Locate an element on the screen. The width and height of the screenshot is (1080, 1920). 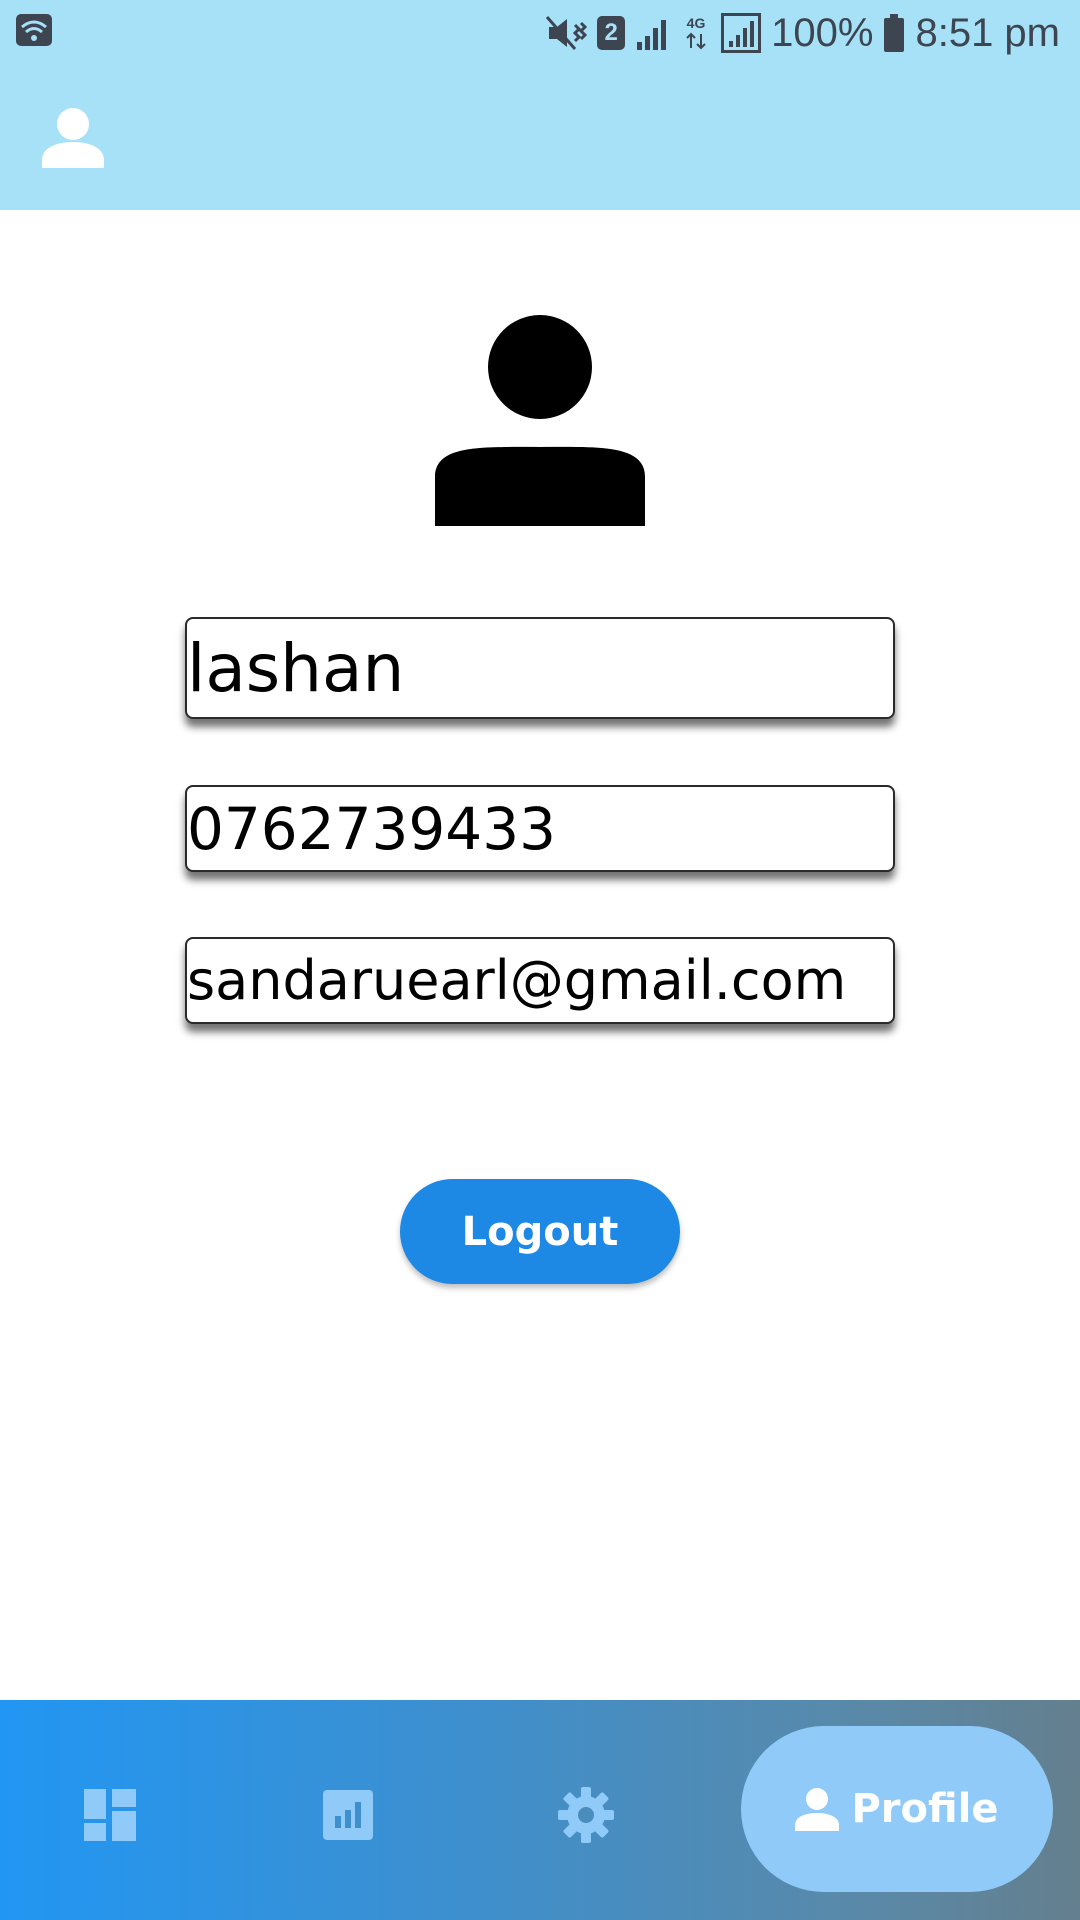
email-field: sandaruearl@gmail.com is located at coordinates (540, 980).